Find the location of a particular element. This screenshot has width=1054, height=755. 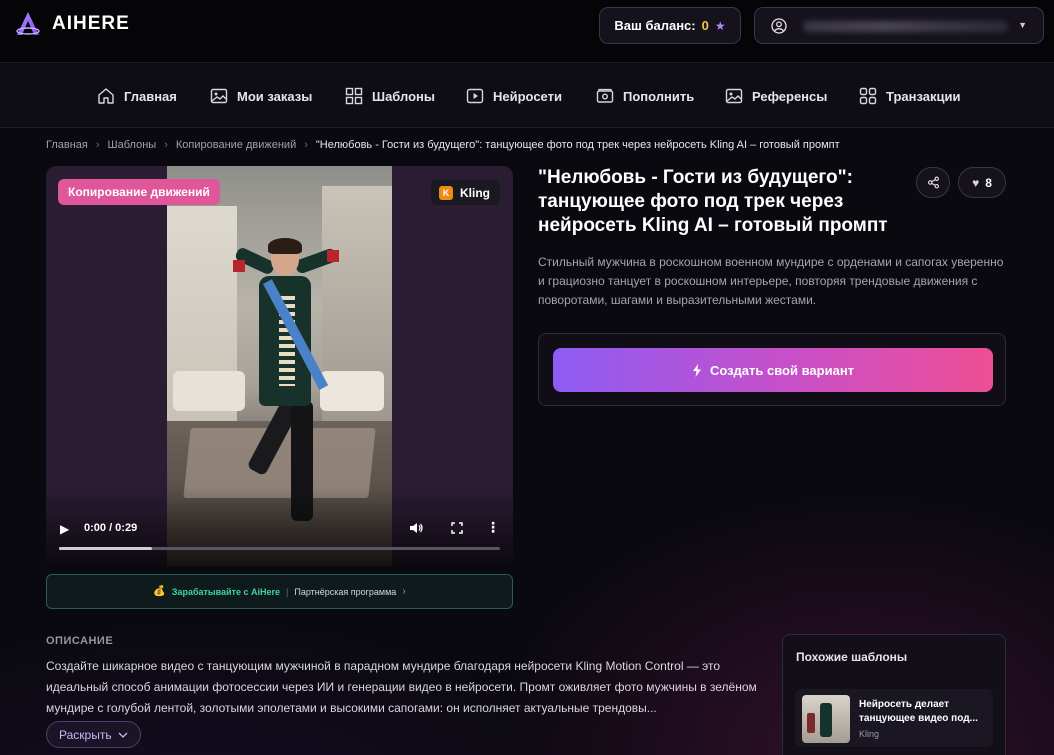

nav-label: Транзакции is located at coordinates (923, 96).